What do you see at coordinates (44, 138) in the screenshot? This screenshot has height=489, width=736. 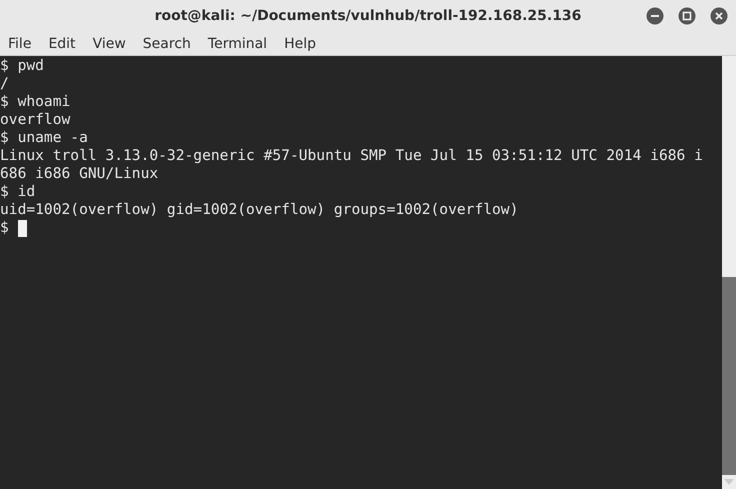 I see `terminal-line: $ uname -a` at bounding box center [44, 138].